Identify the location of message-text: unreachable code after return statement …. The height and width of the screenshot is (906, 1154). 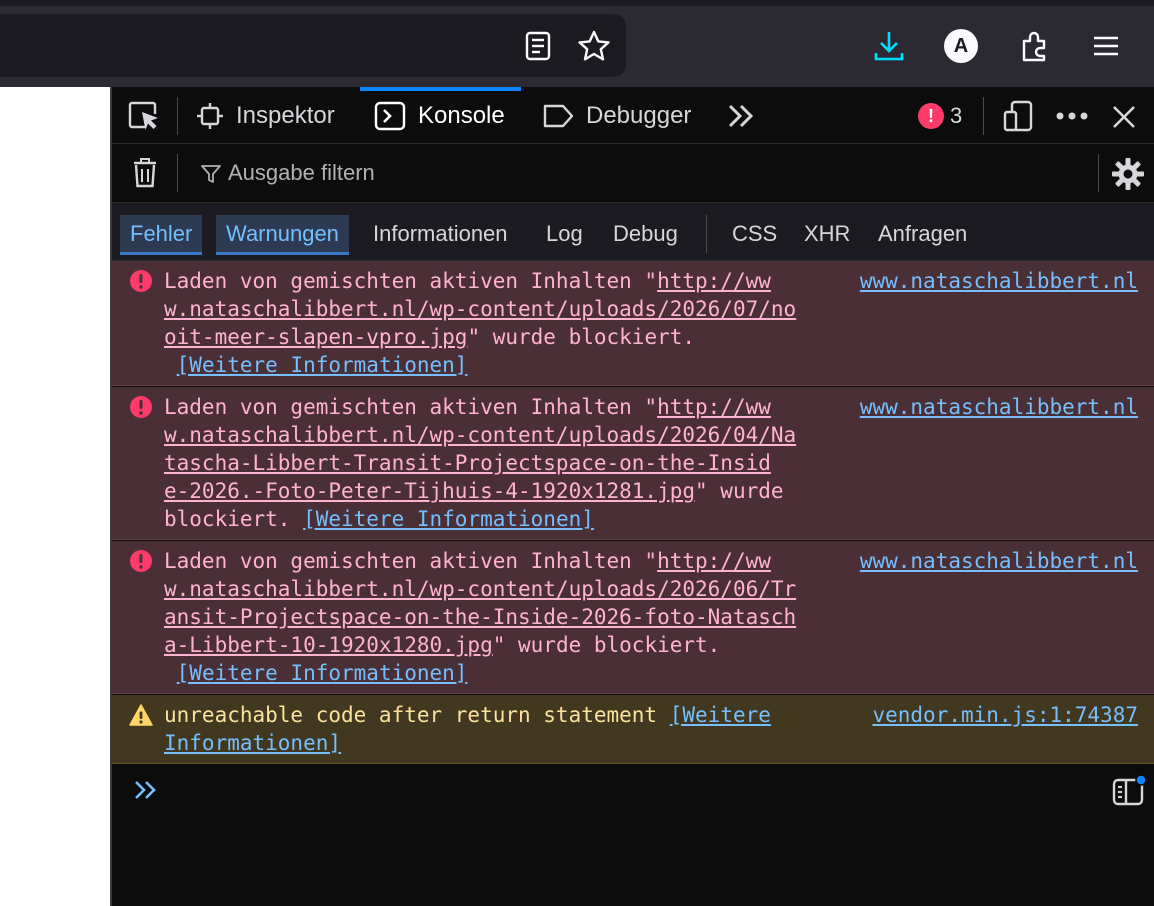
(499, 729).